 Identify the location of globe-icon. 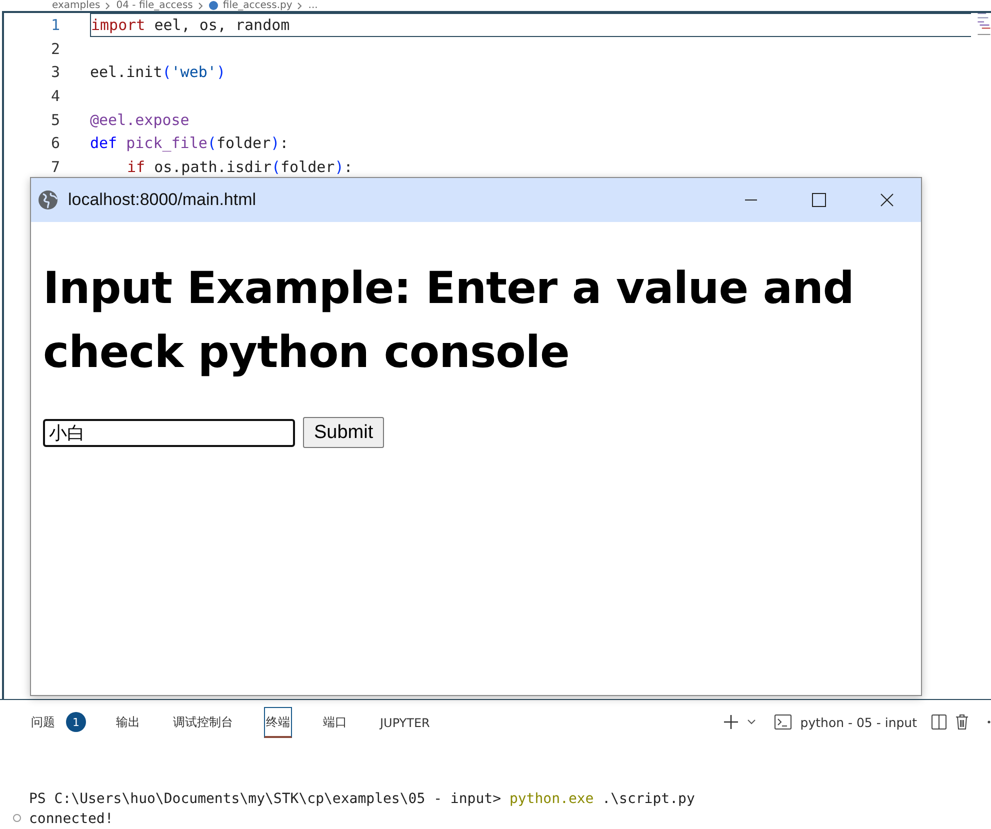
(48, 200).